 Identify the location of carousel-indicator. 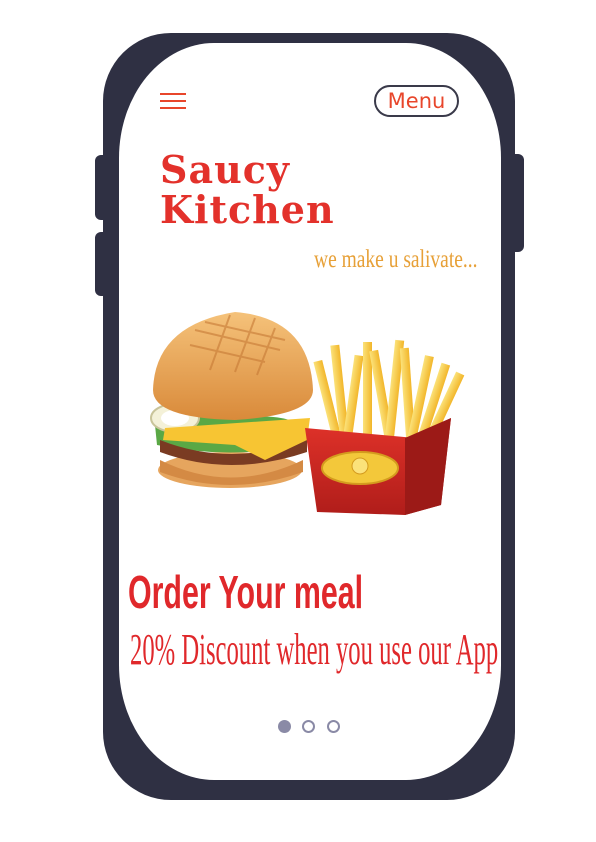
(313, 728).